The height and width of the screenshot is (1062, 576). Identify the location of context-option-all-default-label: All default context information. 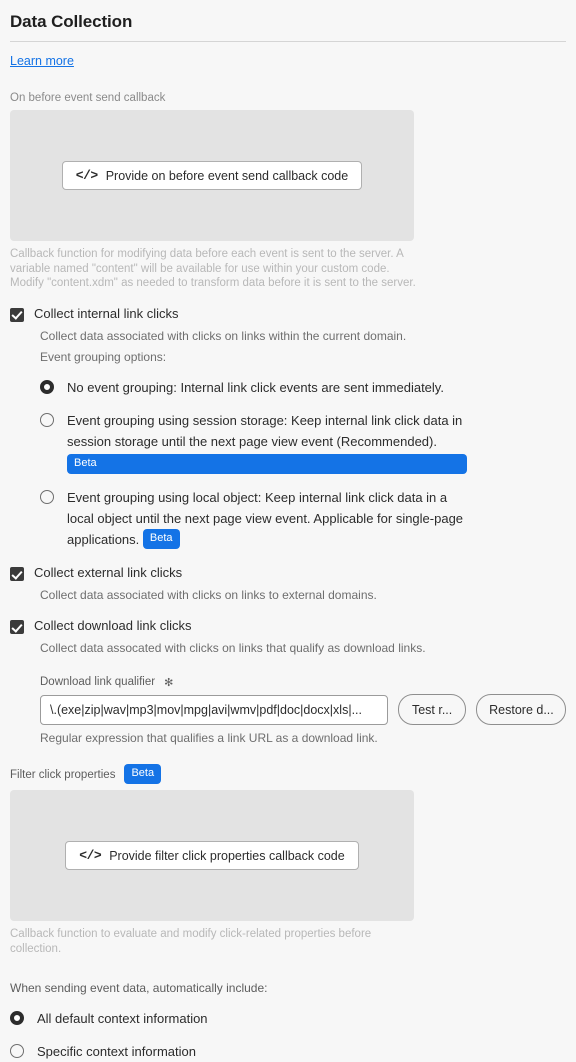
(122, 1018).